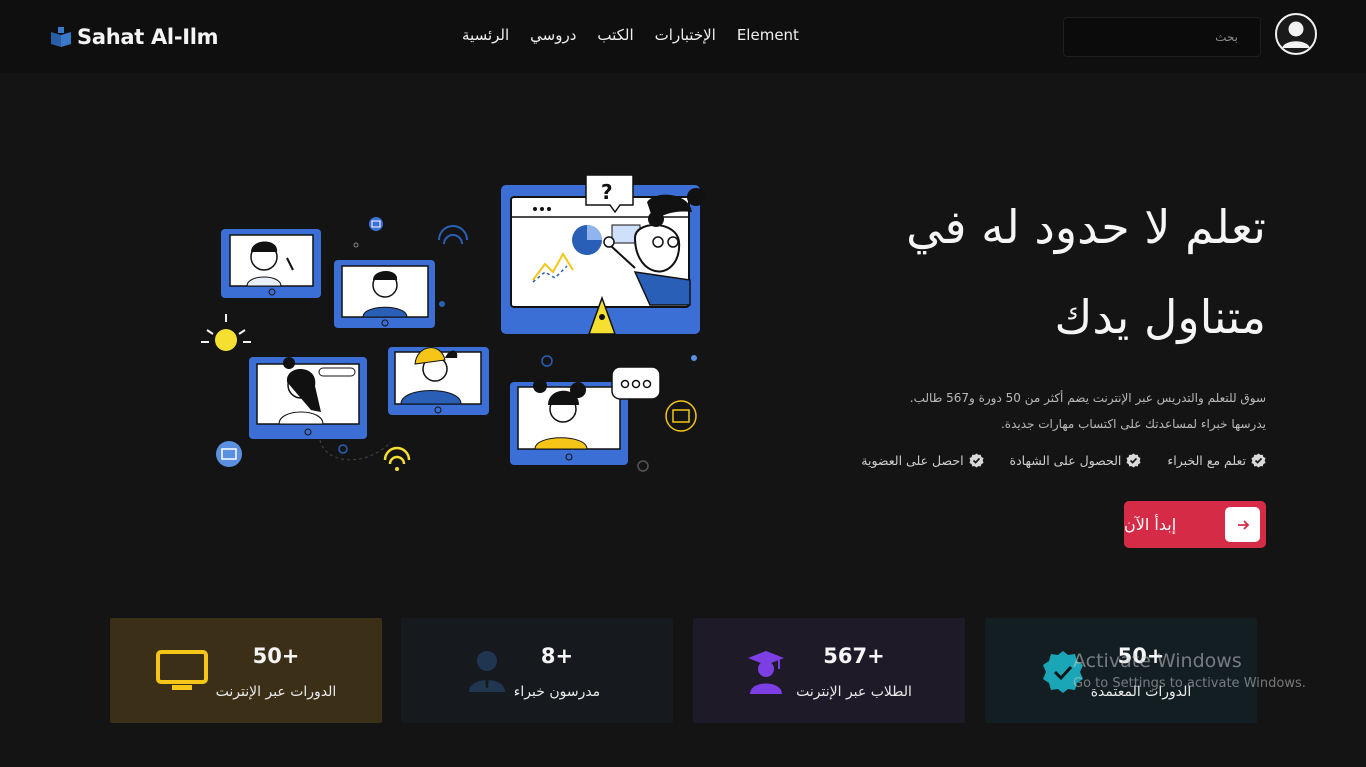 This screenshot has height=767, width=1366. What do you see at coordinates (854, 656) in the screenshot?
I see `stat-value: 567+` at bounding box center [854, 656].